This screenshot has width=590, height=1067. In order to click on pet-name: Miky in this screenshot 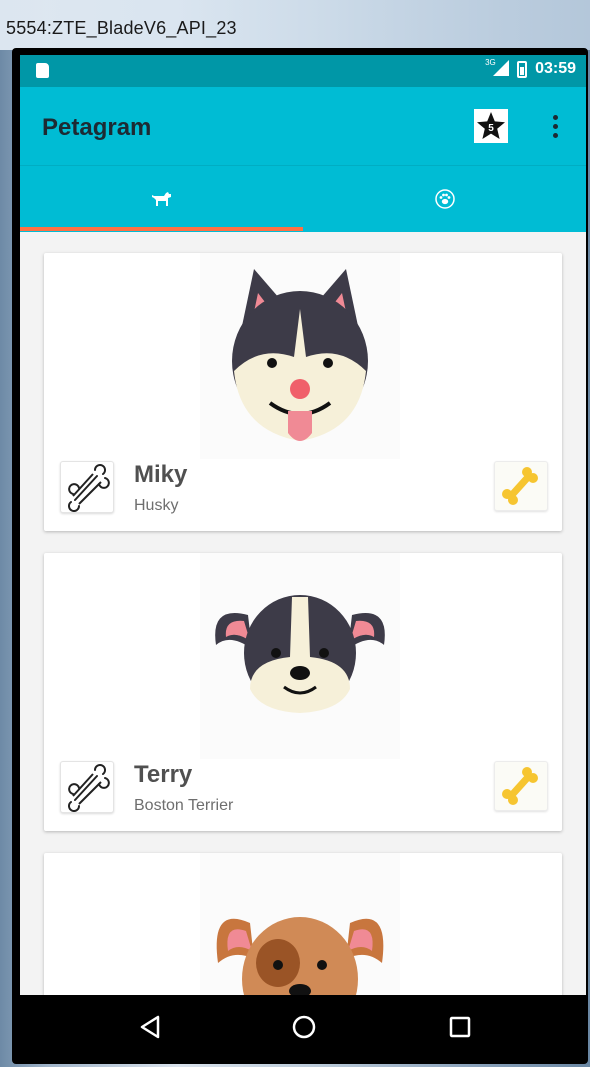, I will do `click(161, 474)`.